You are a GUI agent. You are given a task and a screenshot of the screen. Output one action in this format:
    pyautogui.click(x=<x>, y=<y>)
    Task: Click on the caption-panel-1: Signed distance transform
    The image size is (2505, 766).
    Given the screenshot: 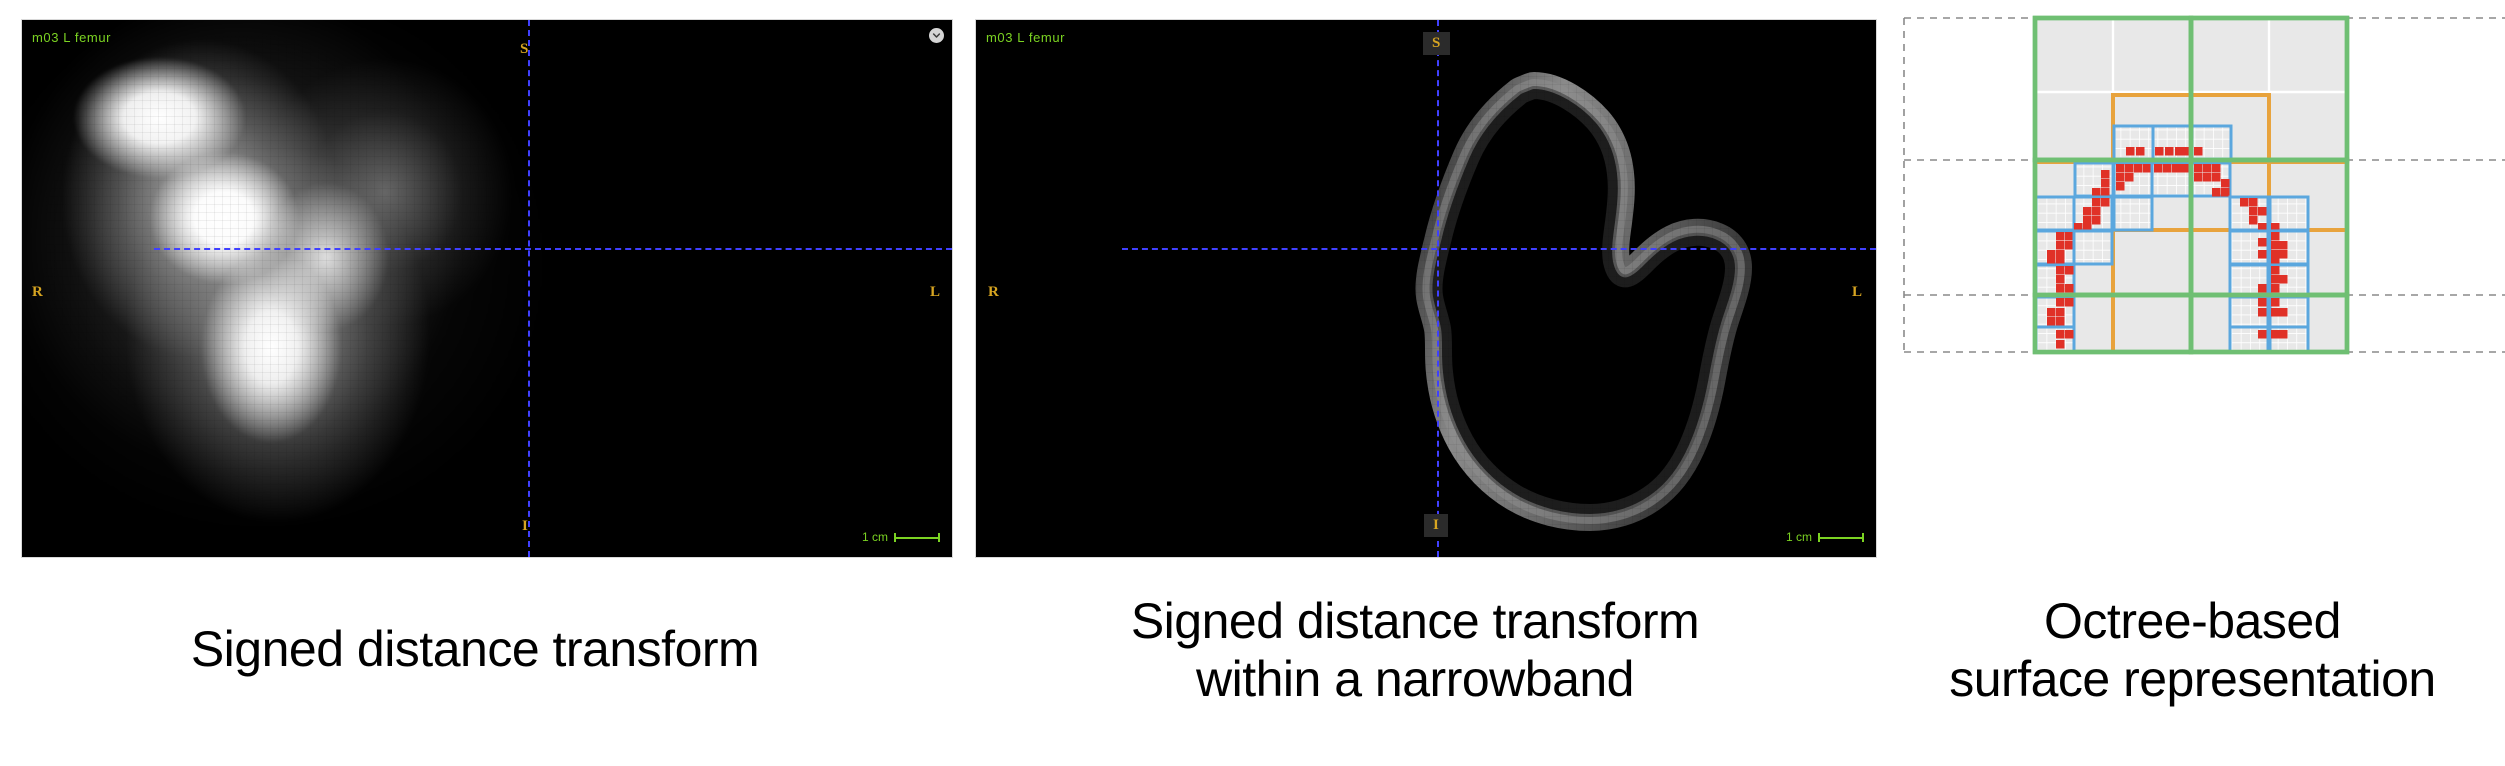 What is the action you would take?
    pyautogui.click(x=475, y=649)
    